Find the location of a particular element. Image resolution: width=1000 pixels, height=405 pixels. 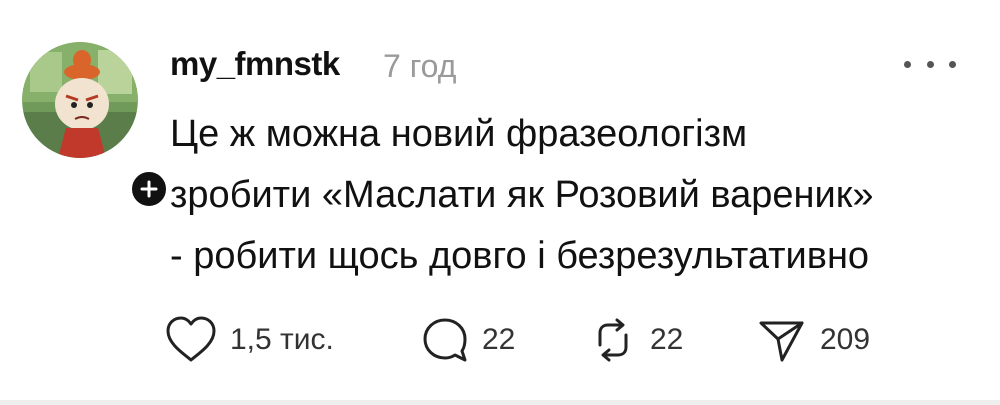

comment-count: 22 is located at coordinates (499, 339).